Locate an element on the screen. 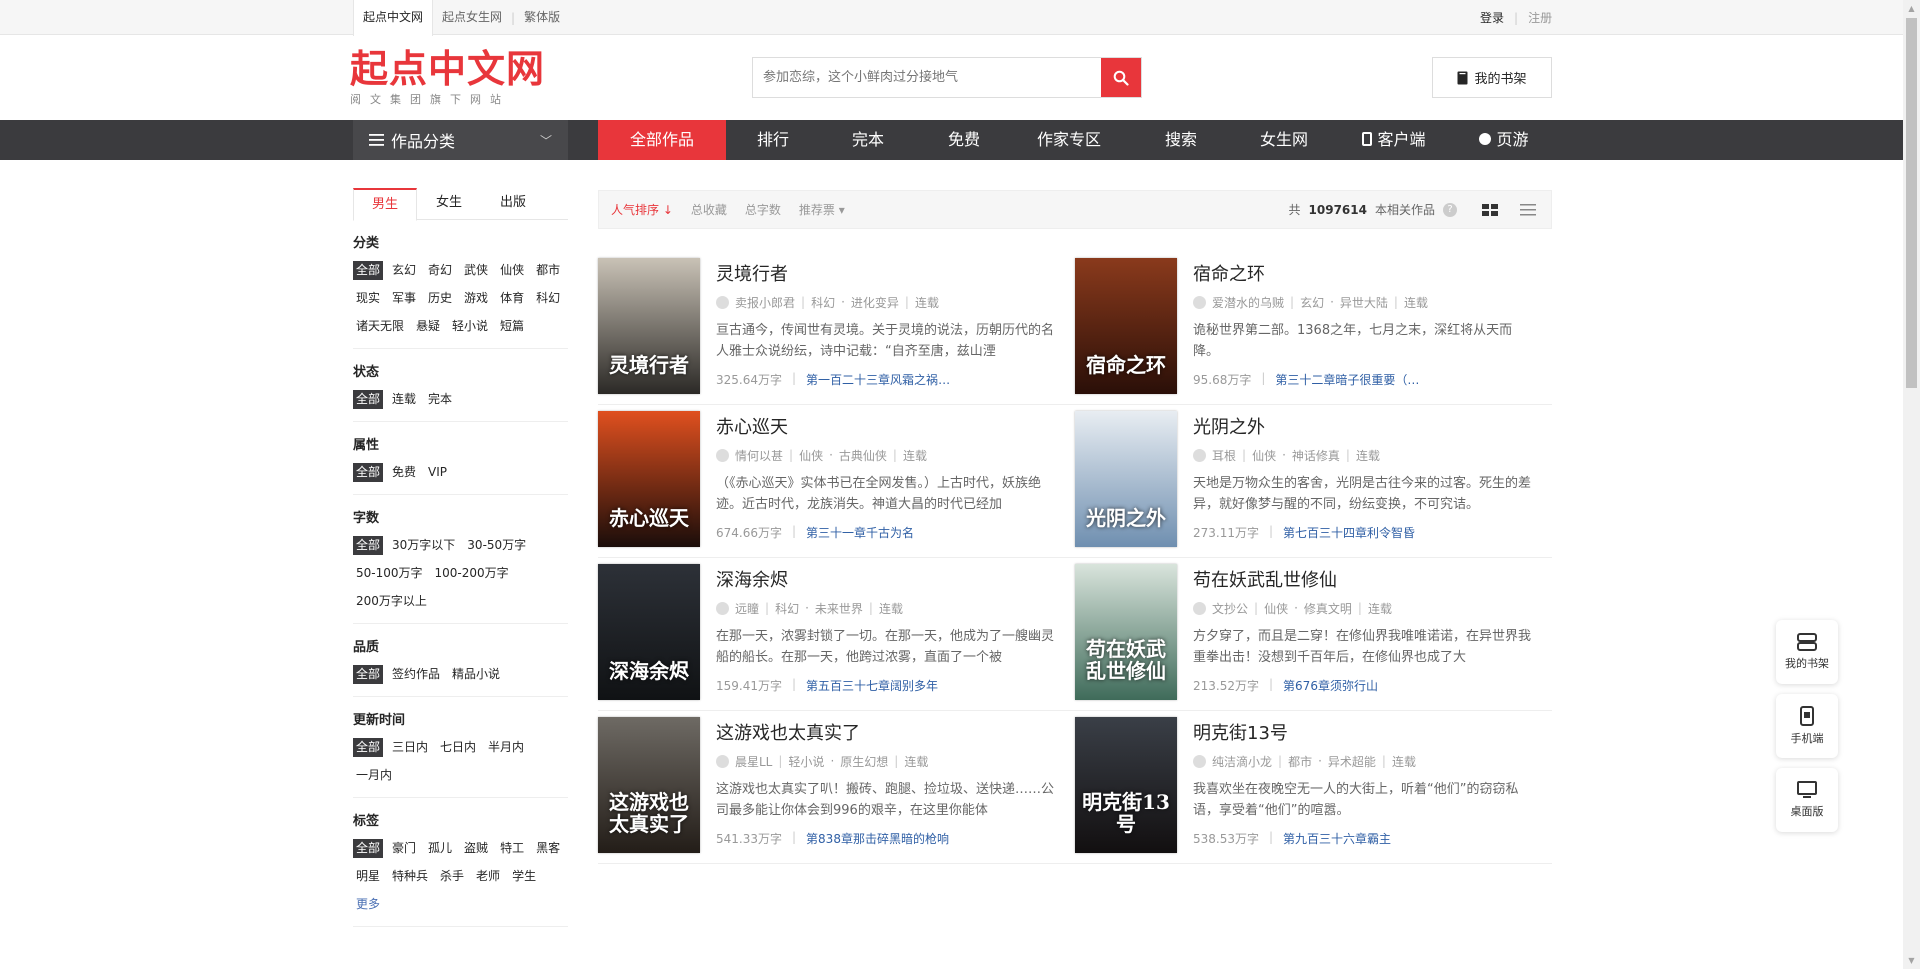 The image size is (1920, 969). book-subcategory: 修真文明 is located at coordinates (1328, 608).